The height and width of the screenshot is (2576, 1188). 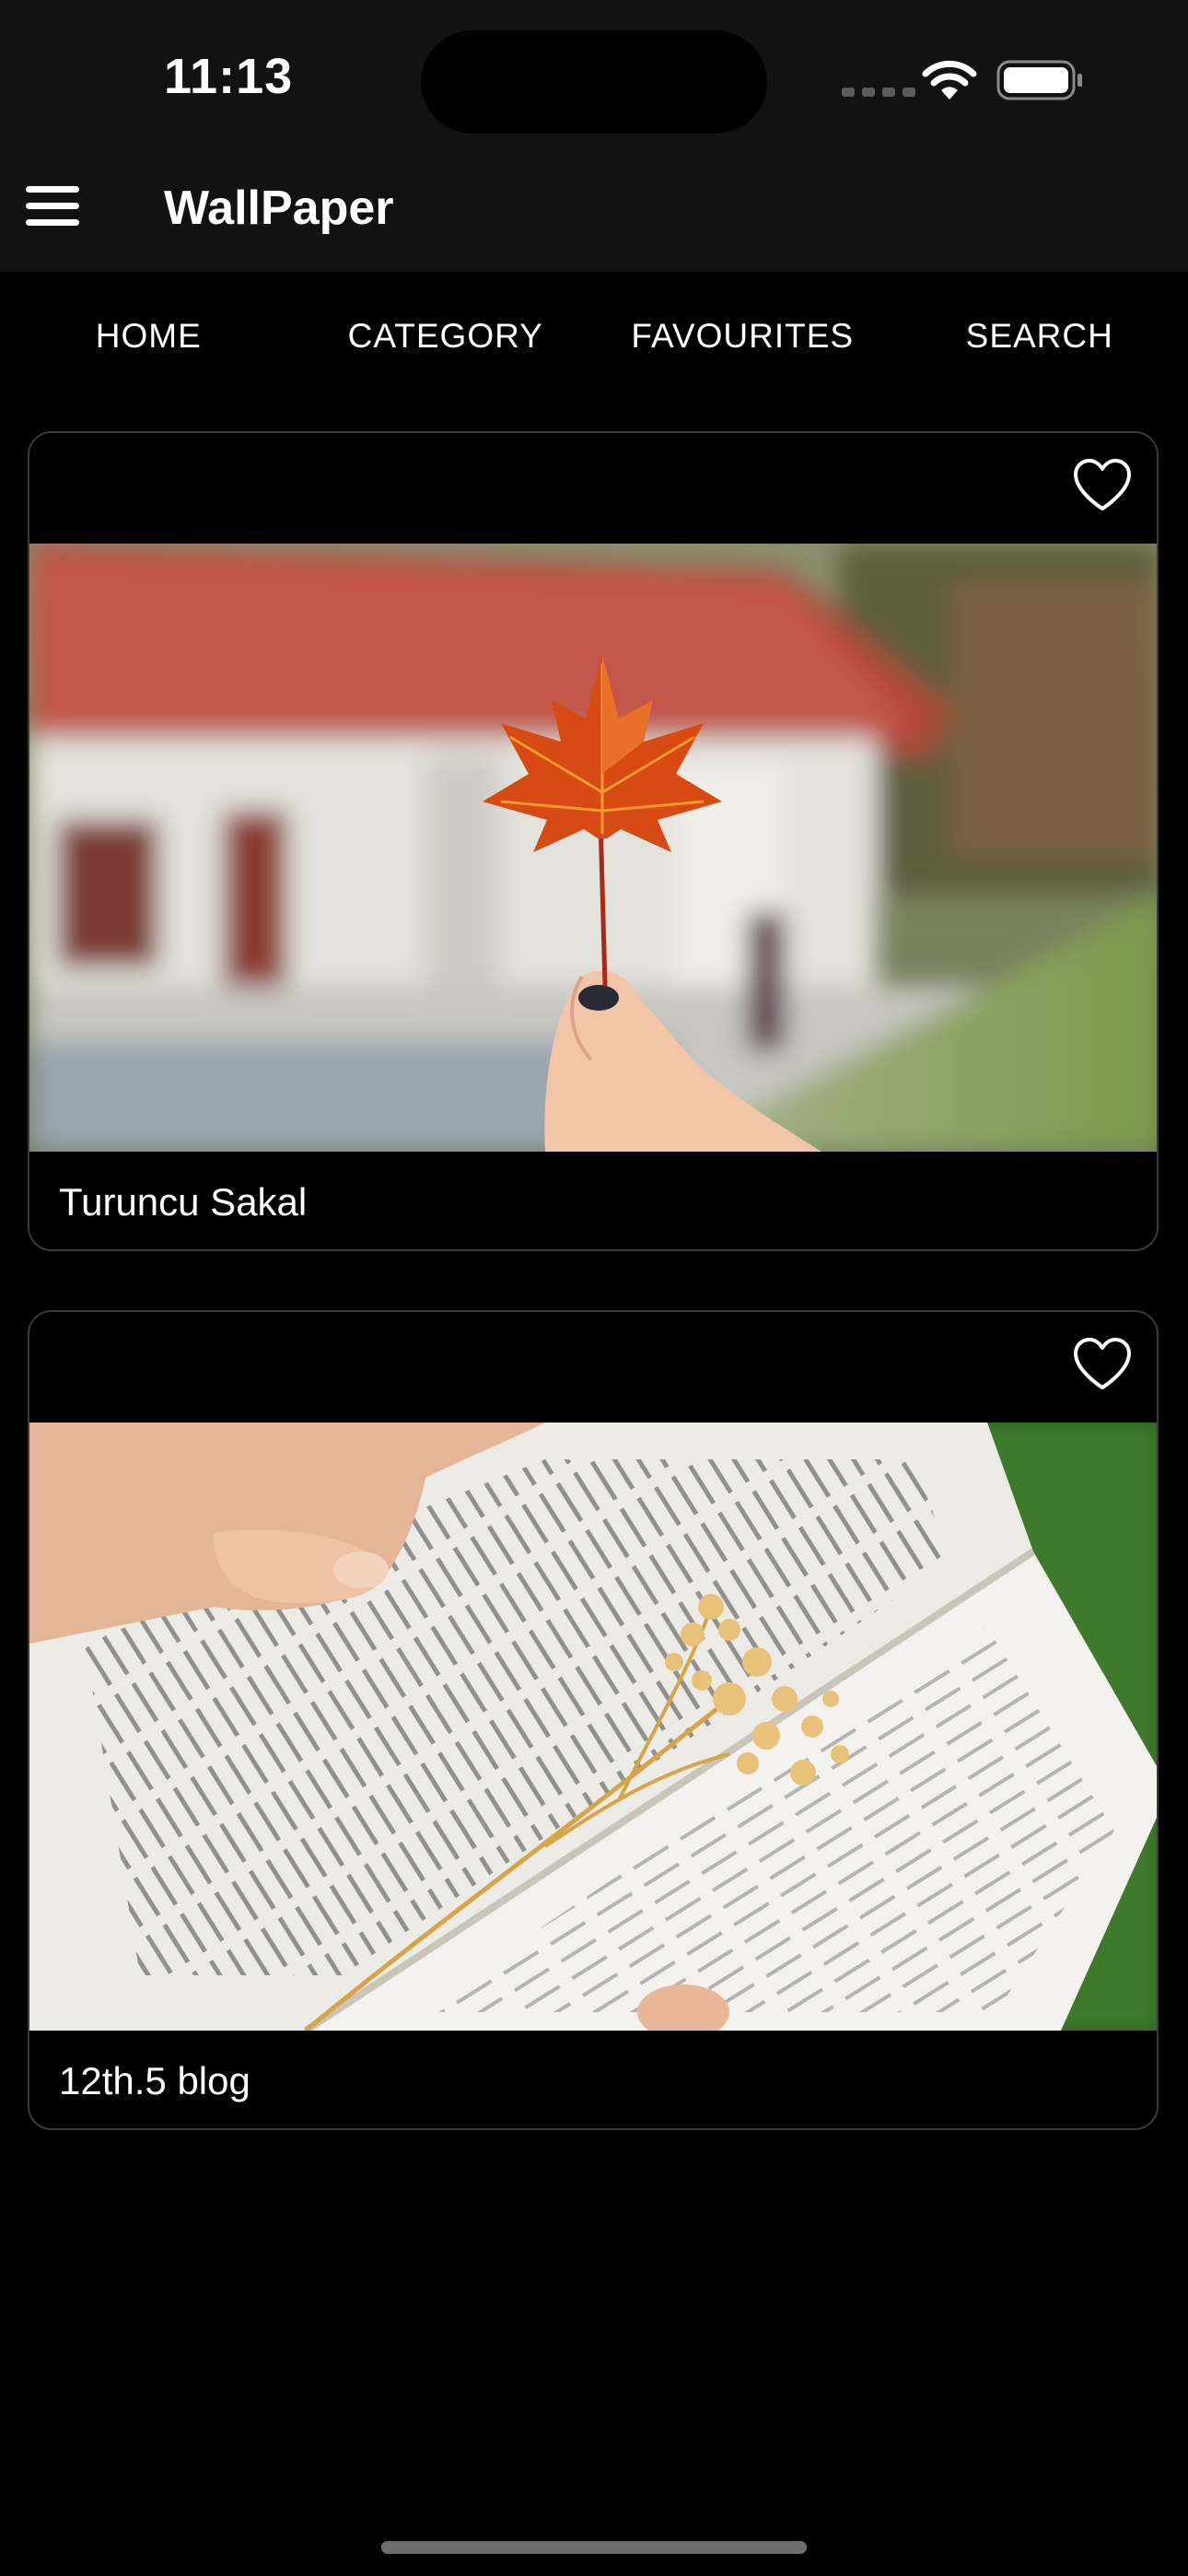 What do you see at coordinates (446, 336) in the screenshot?
I see `tab-category: CATEGORY` at bounding box center [446, 336].